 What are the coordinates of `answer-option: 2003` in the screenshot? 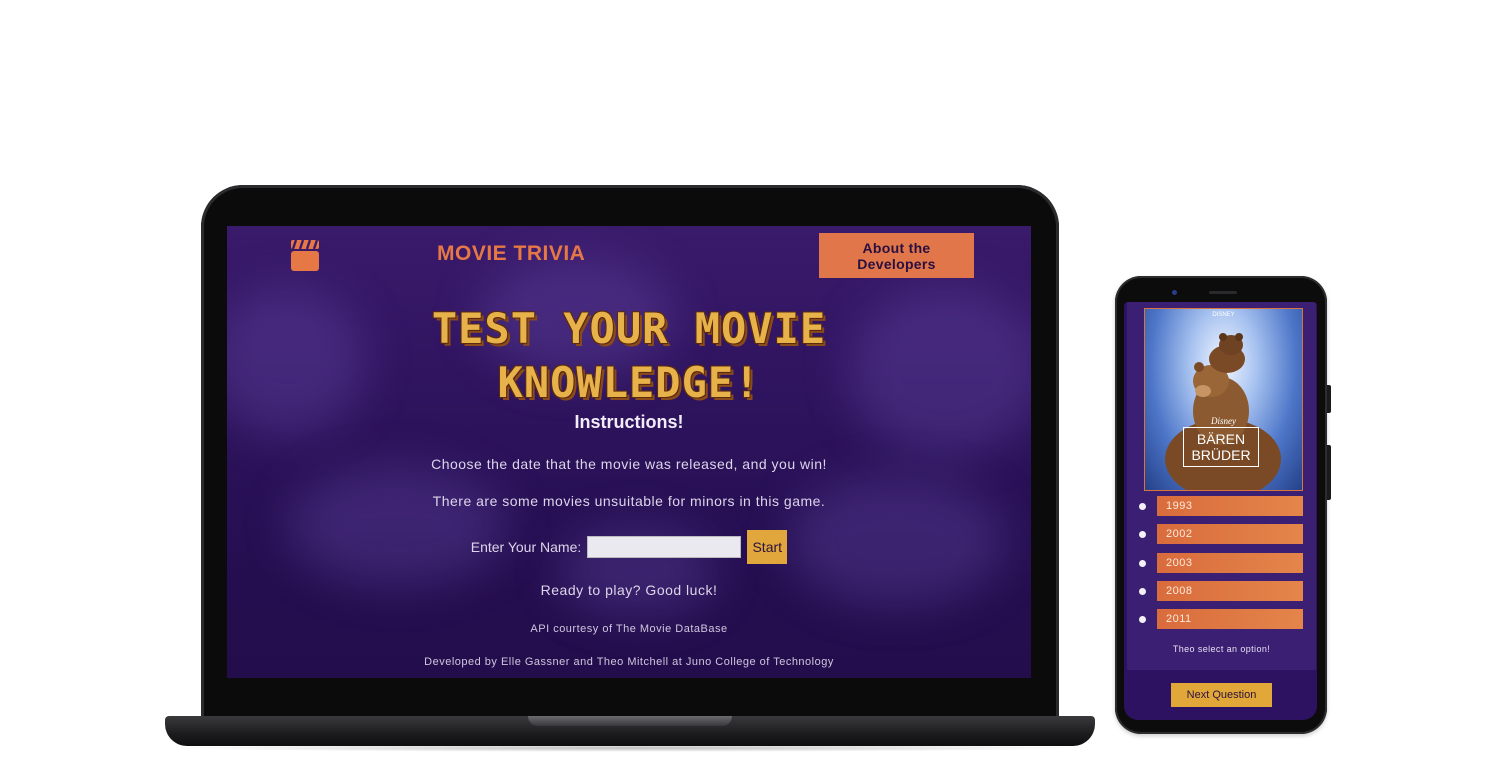 It's located at (1225, 562).